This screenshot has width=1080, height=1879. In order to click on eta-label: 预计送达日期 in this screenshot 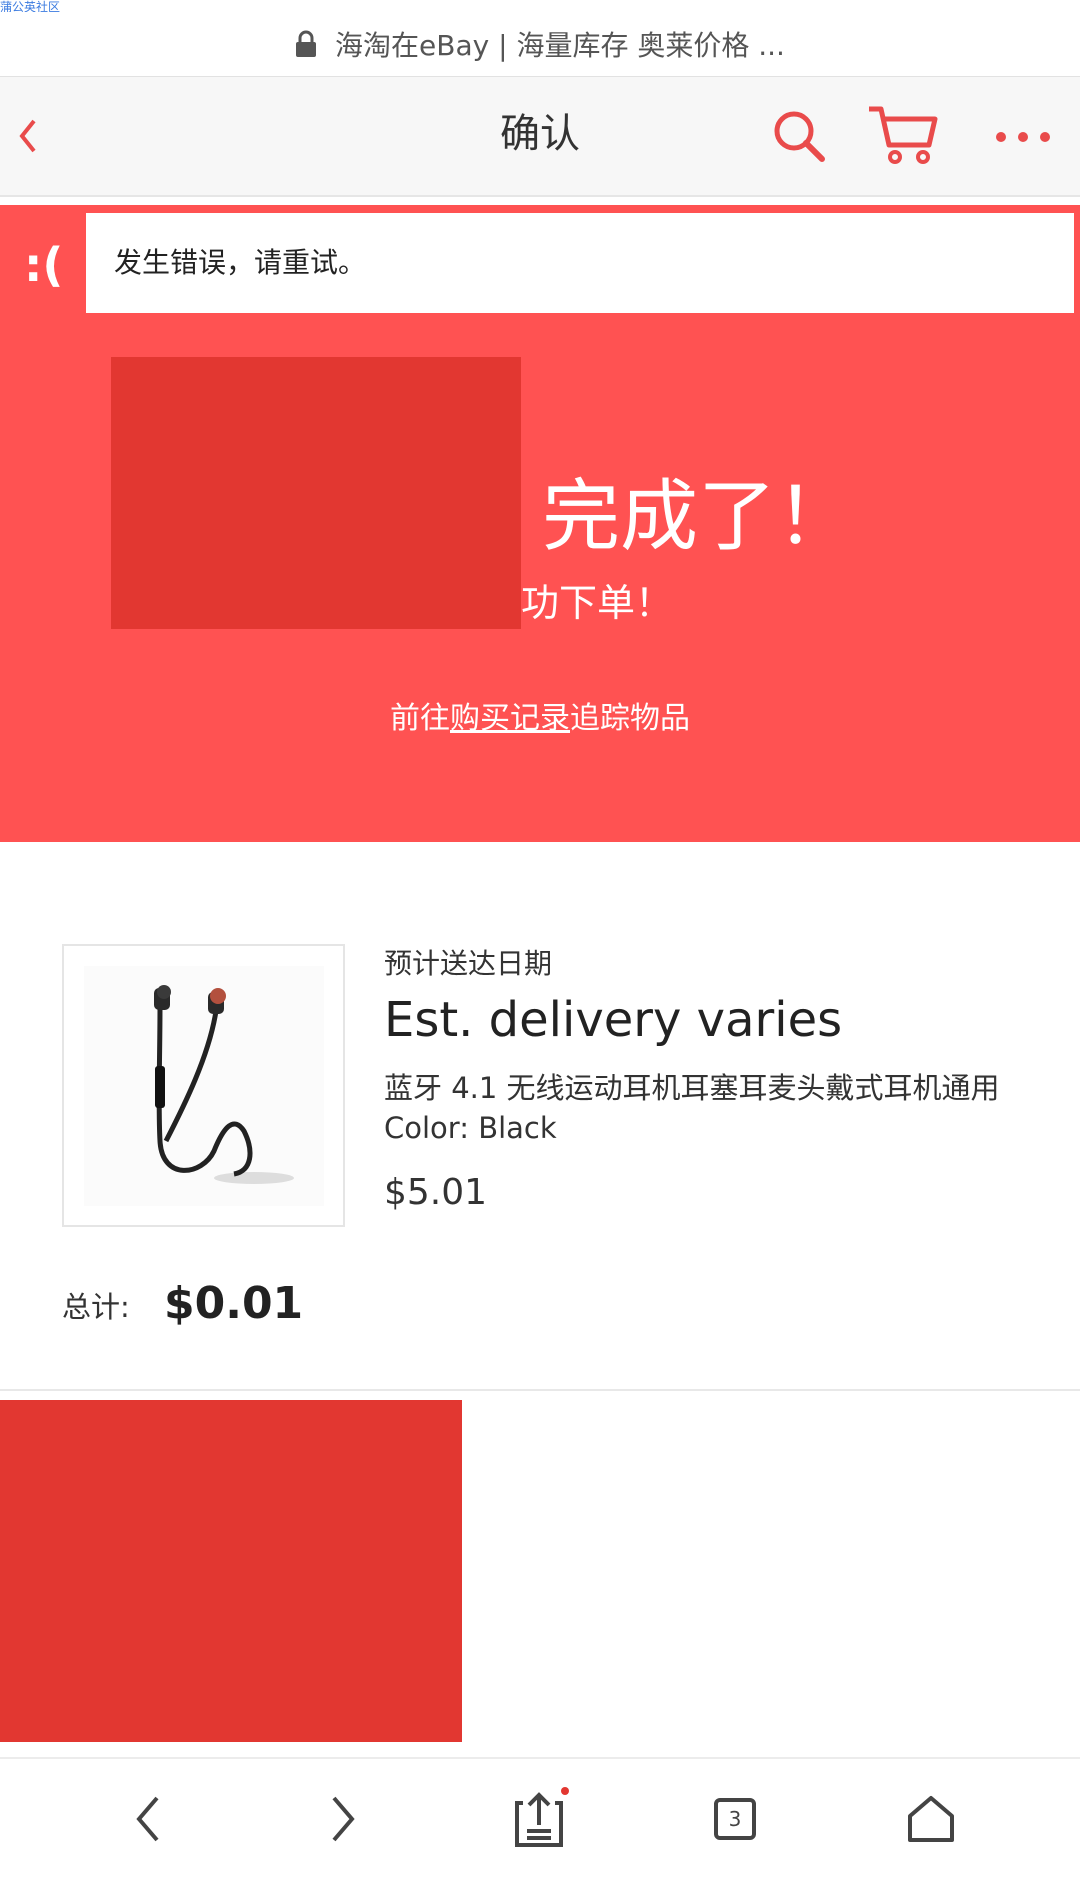, I will do `click(468, 963)`.